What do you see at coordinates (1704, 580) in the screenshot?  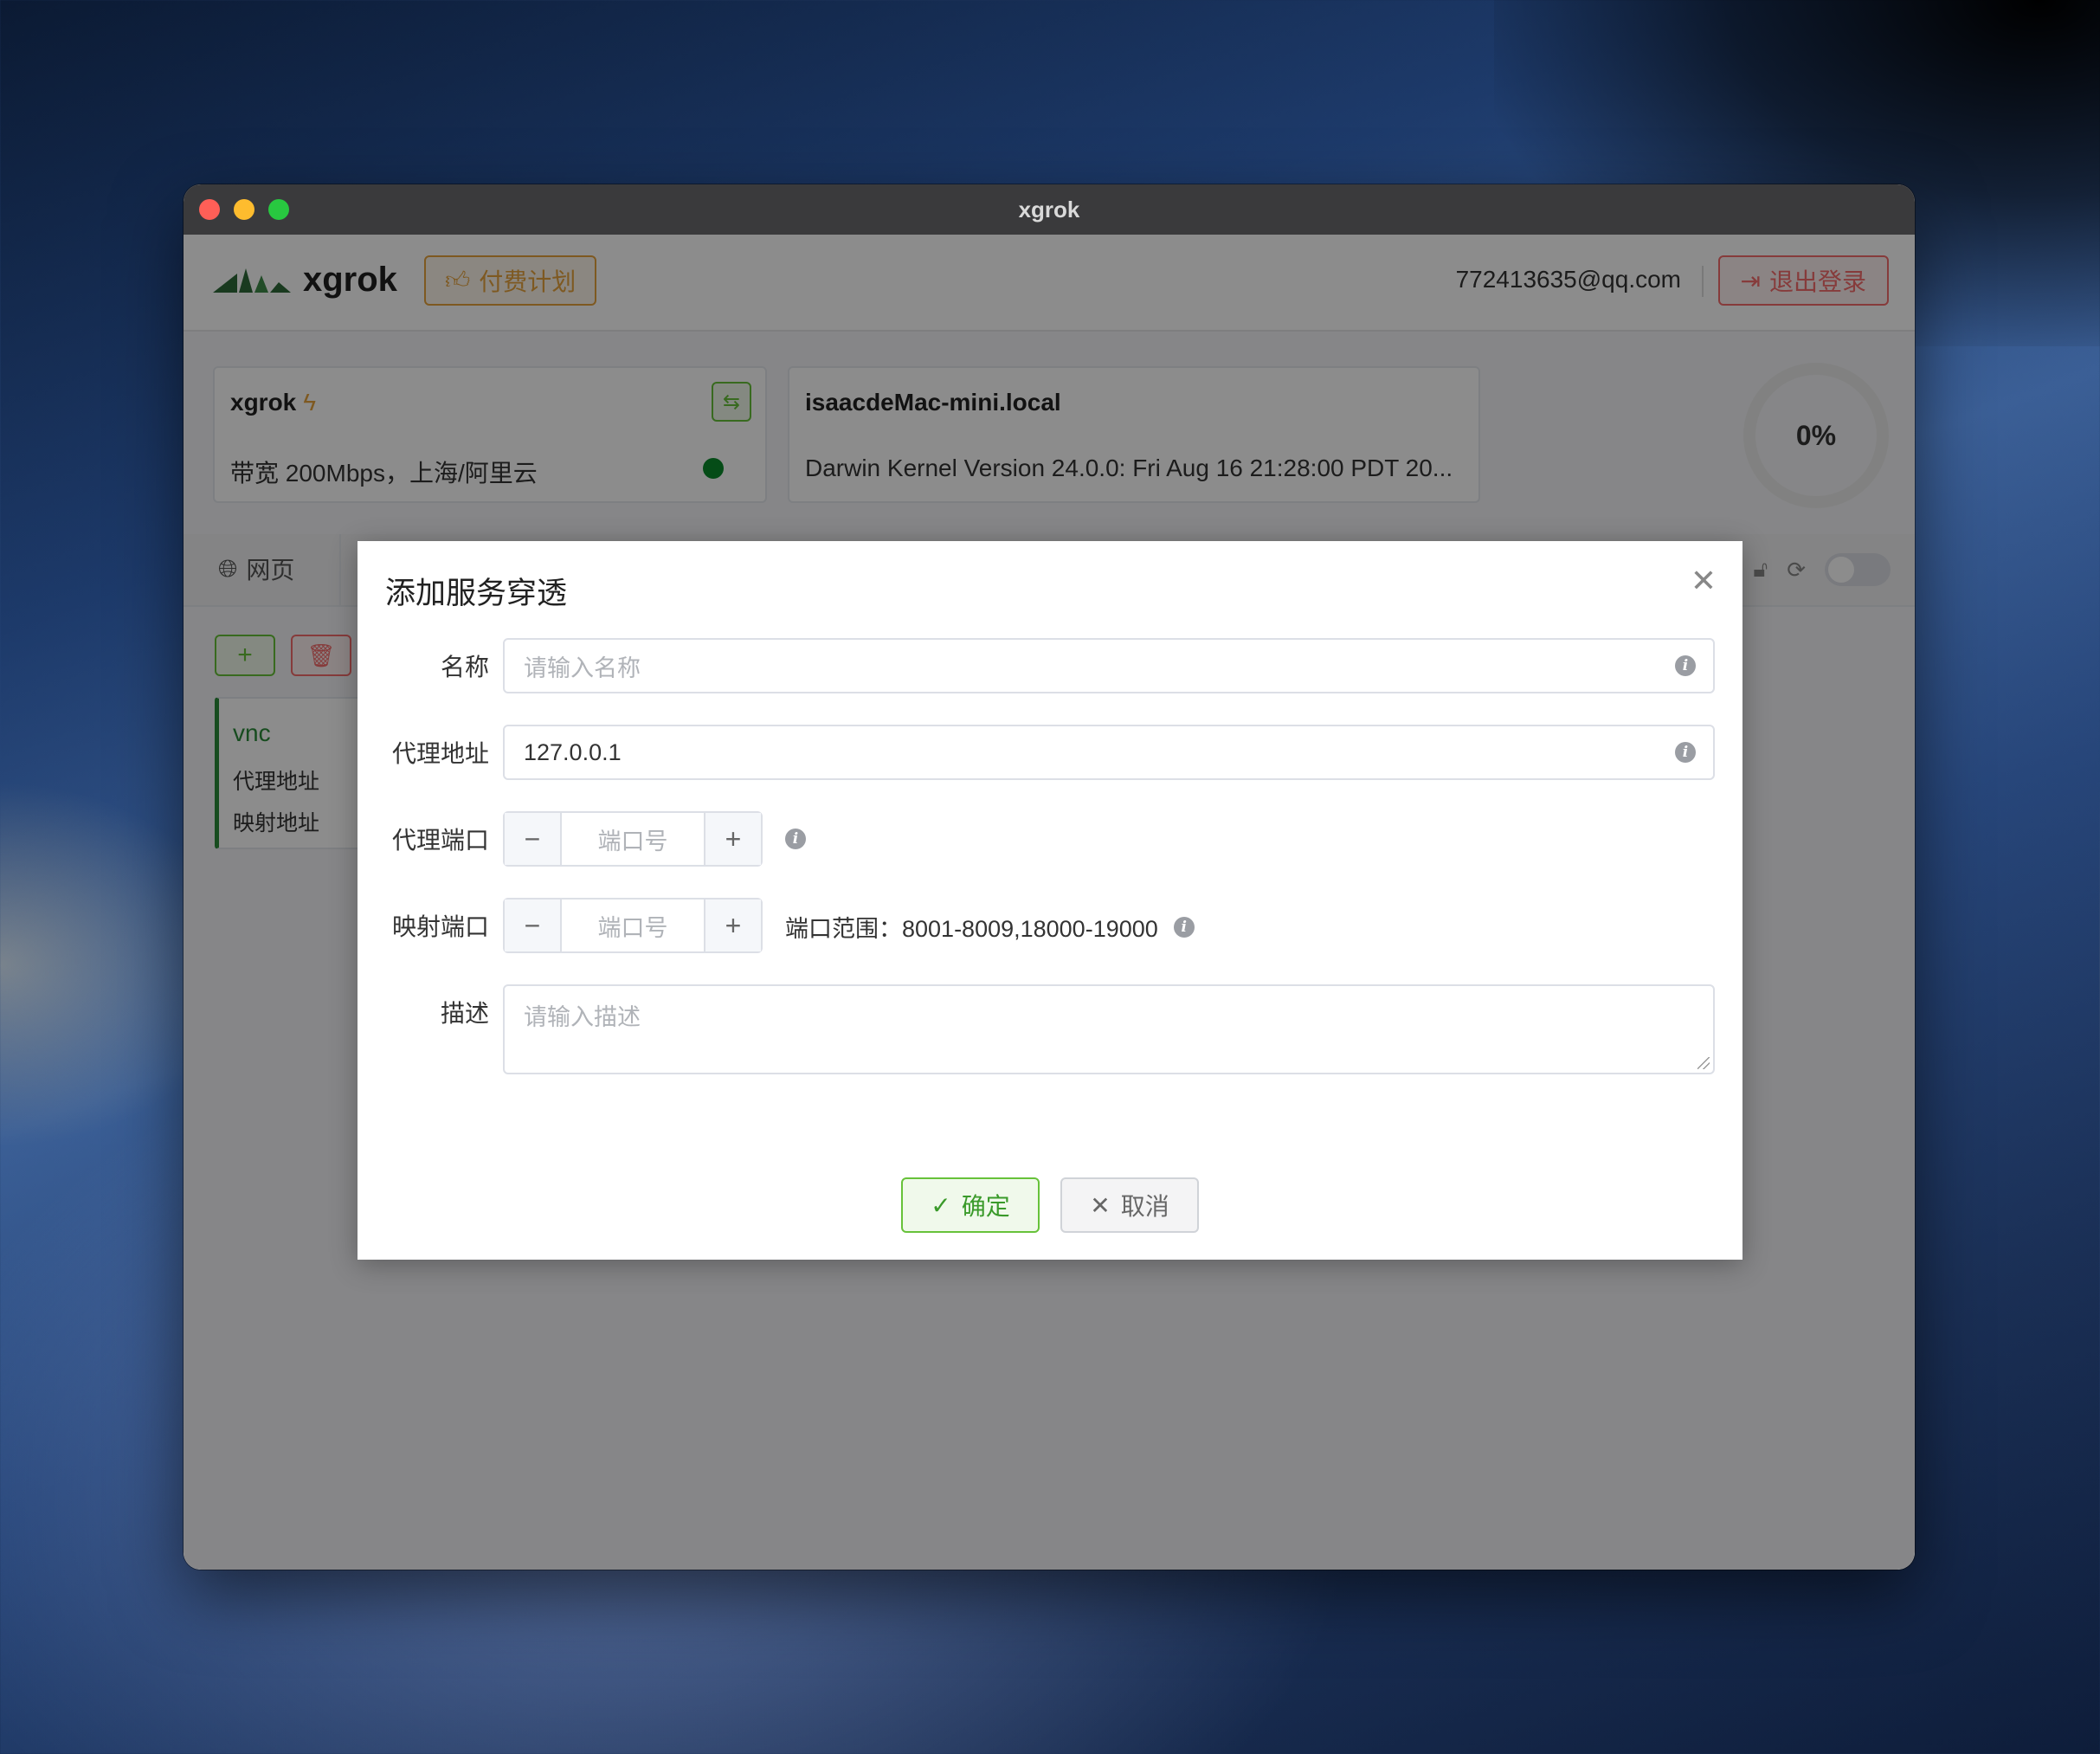 I see `close-icon: ✕` at bounding box center [1704, 580].